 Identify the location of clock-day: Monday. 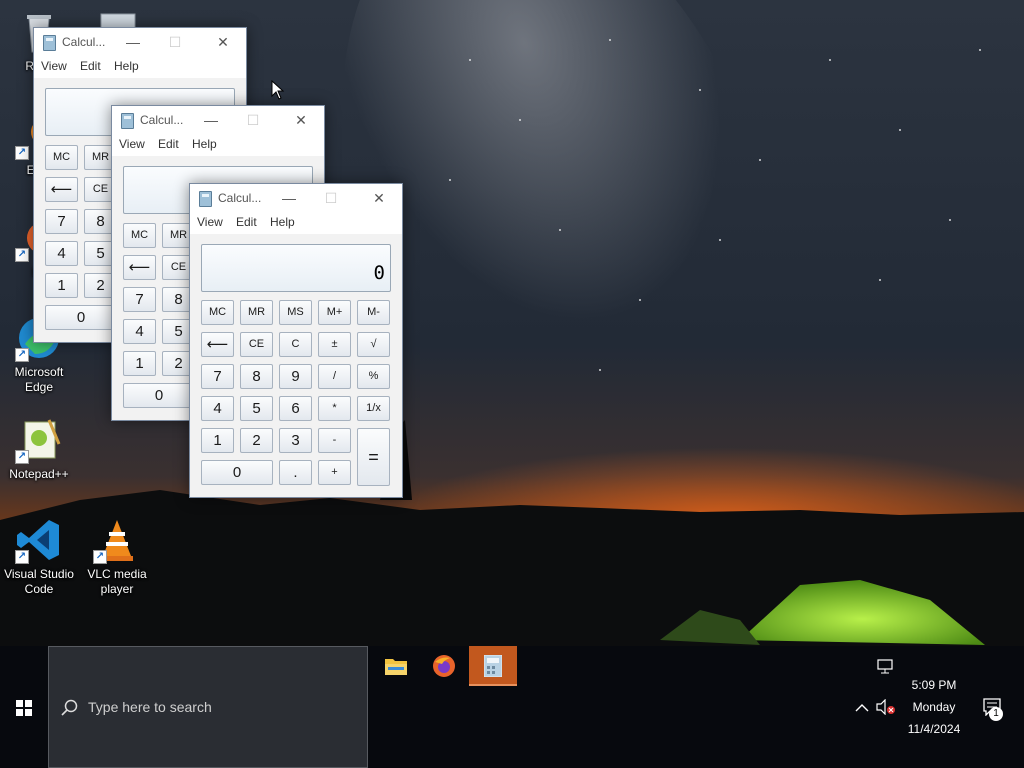
(934, 707).